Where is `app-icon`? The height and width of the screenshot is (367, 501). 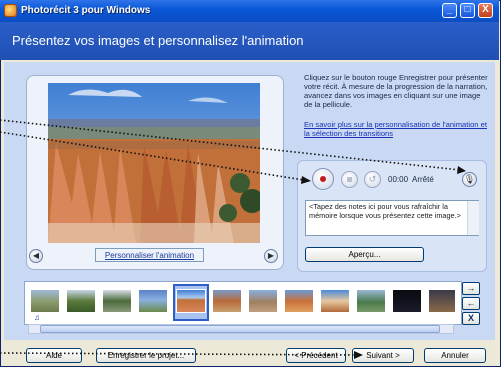 app-icon is located at coordinates (10, 10).